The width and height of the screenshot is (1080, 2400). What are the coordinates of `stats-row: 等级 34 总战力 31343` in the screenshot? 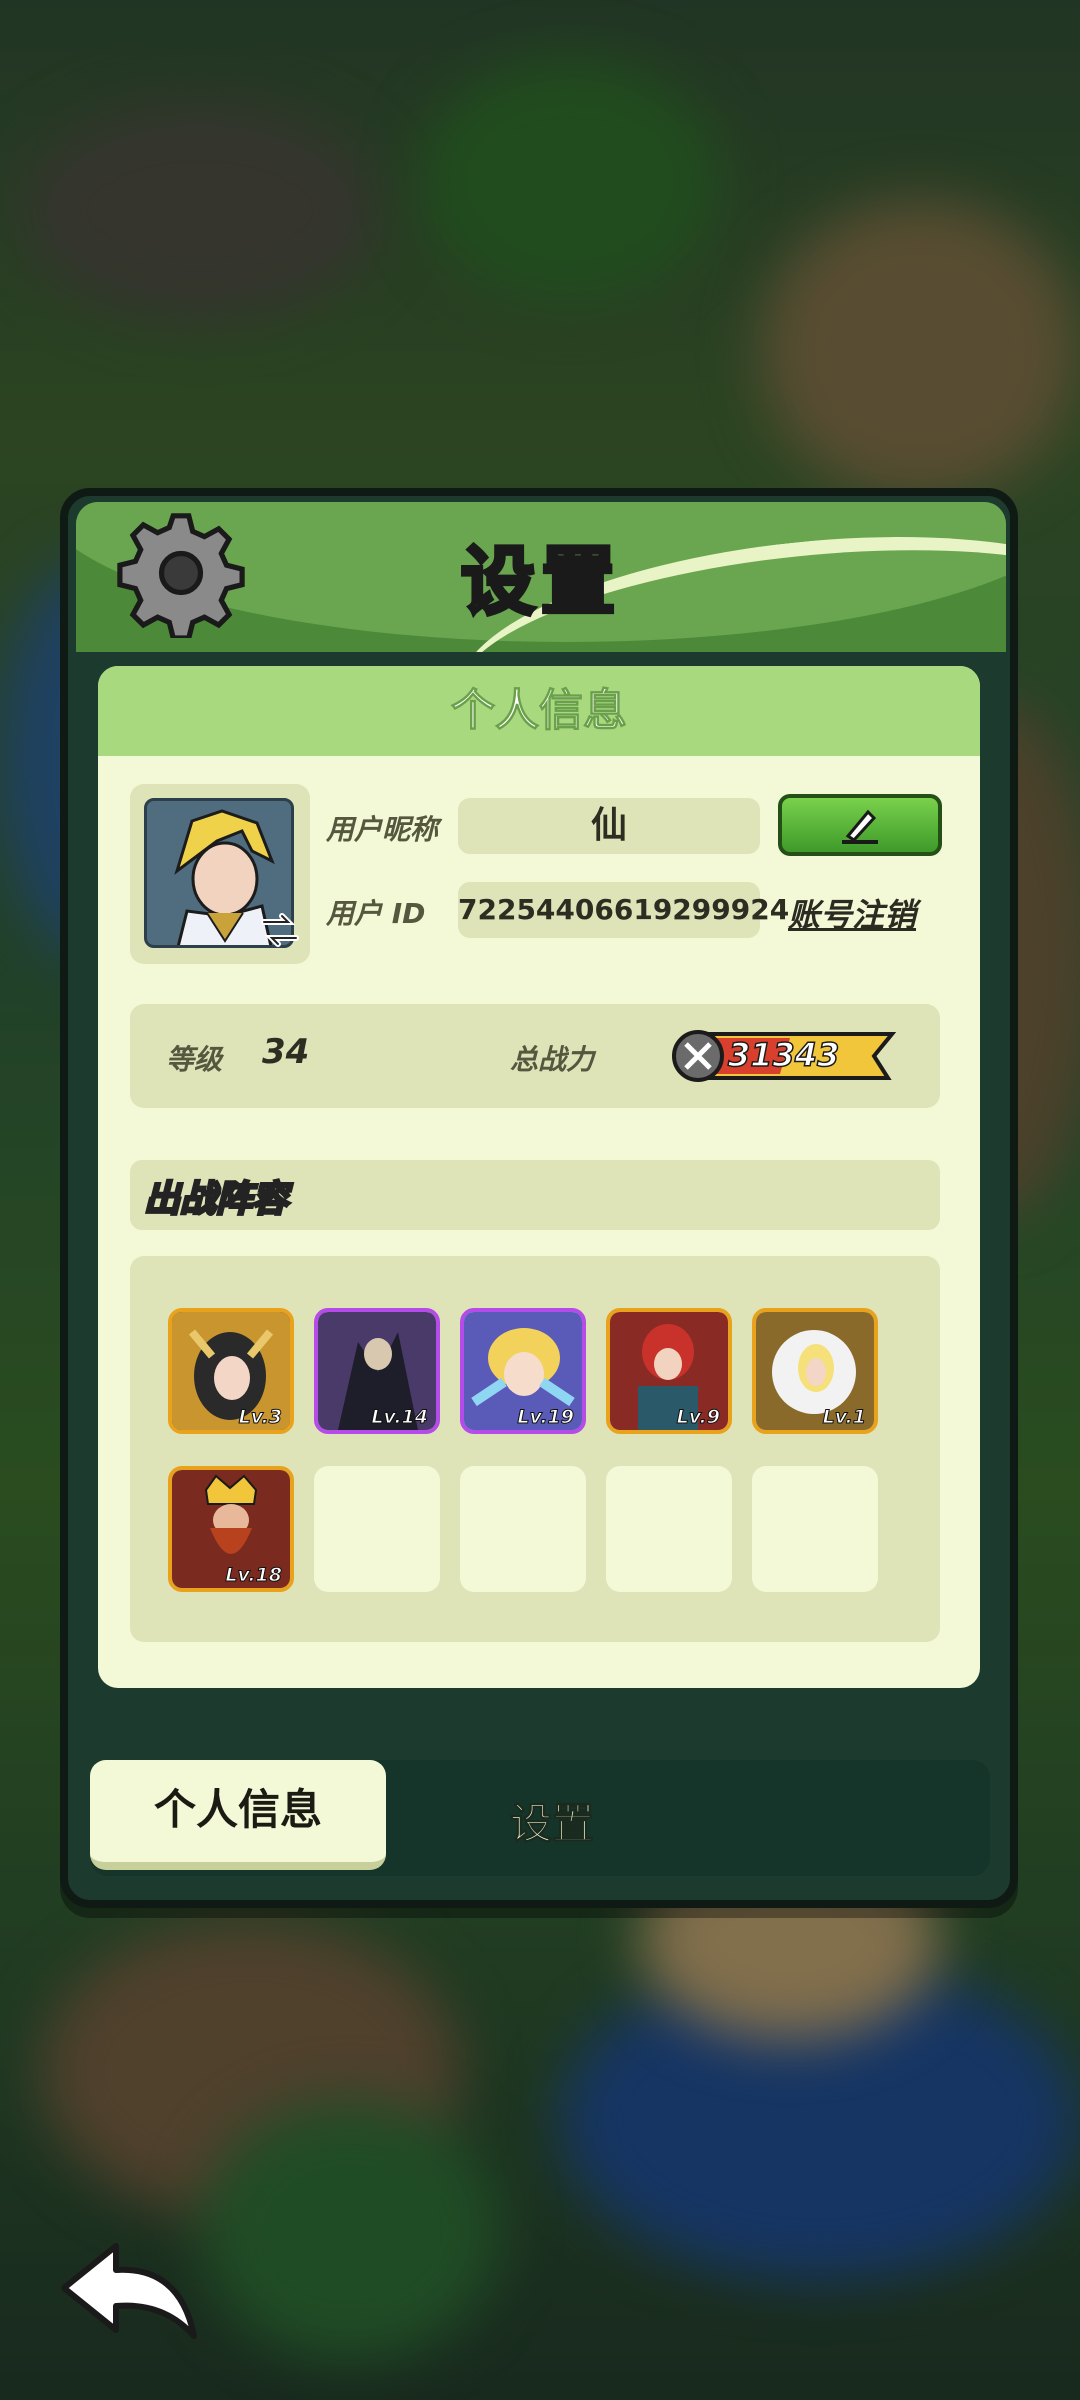 It's located at (535, 1056).